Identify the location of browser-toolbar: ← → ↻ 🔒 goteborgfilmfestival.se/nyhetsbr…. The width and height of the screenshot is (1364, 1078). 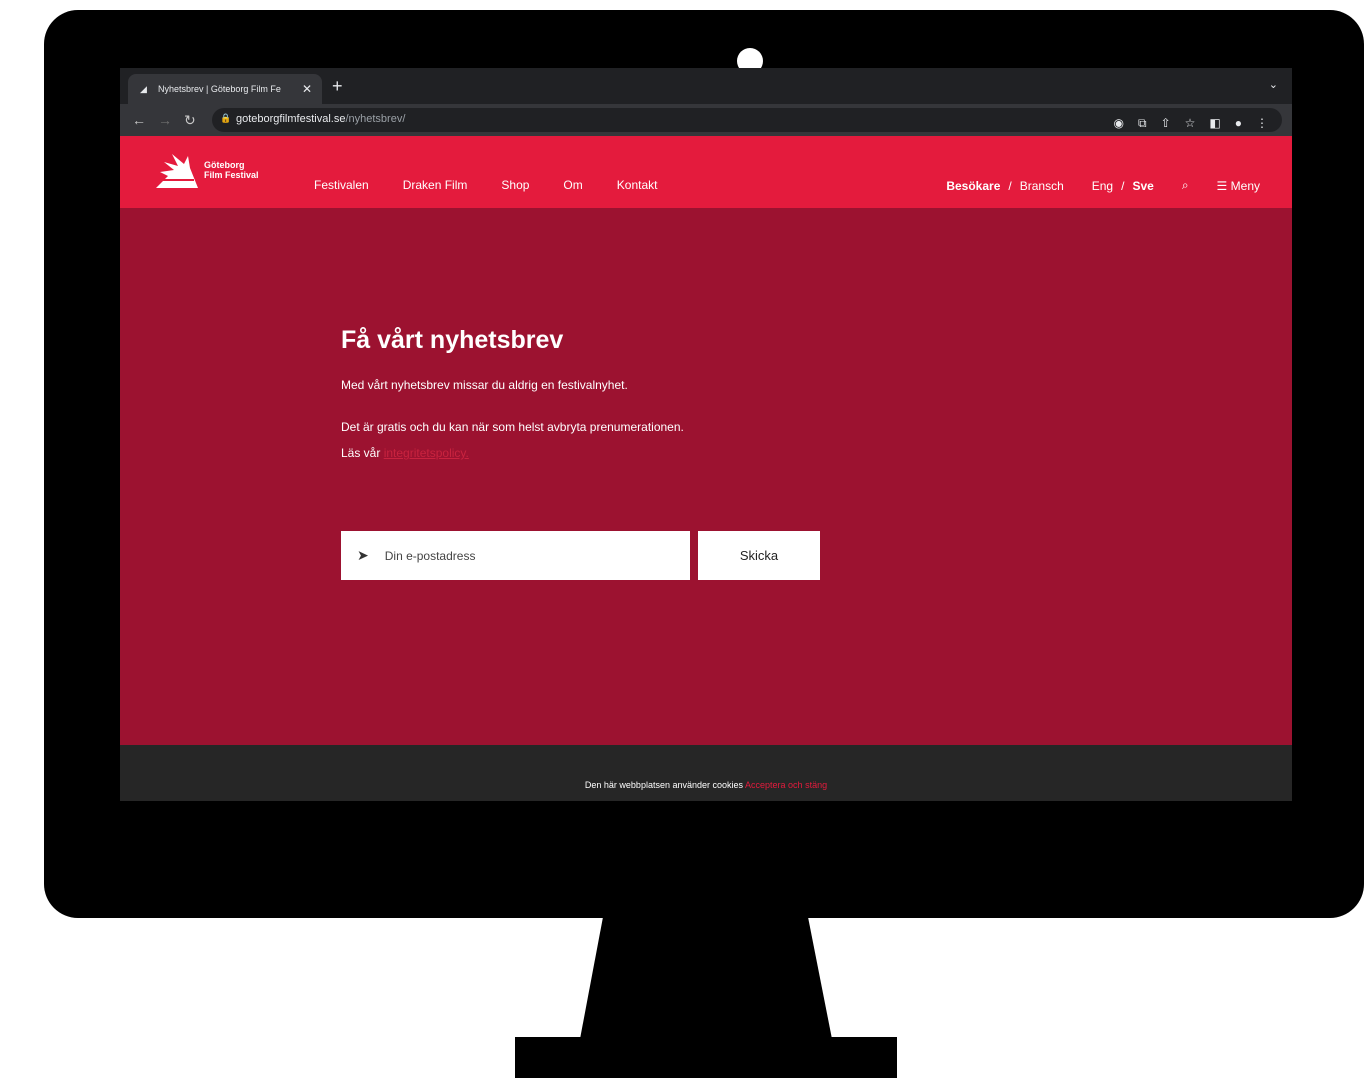
(706, 120).